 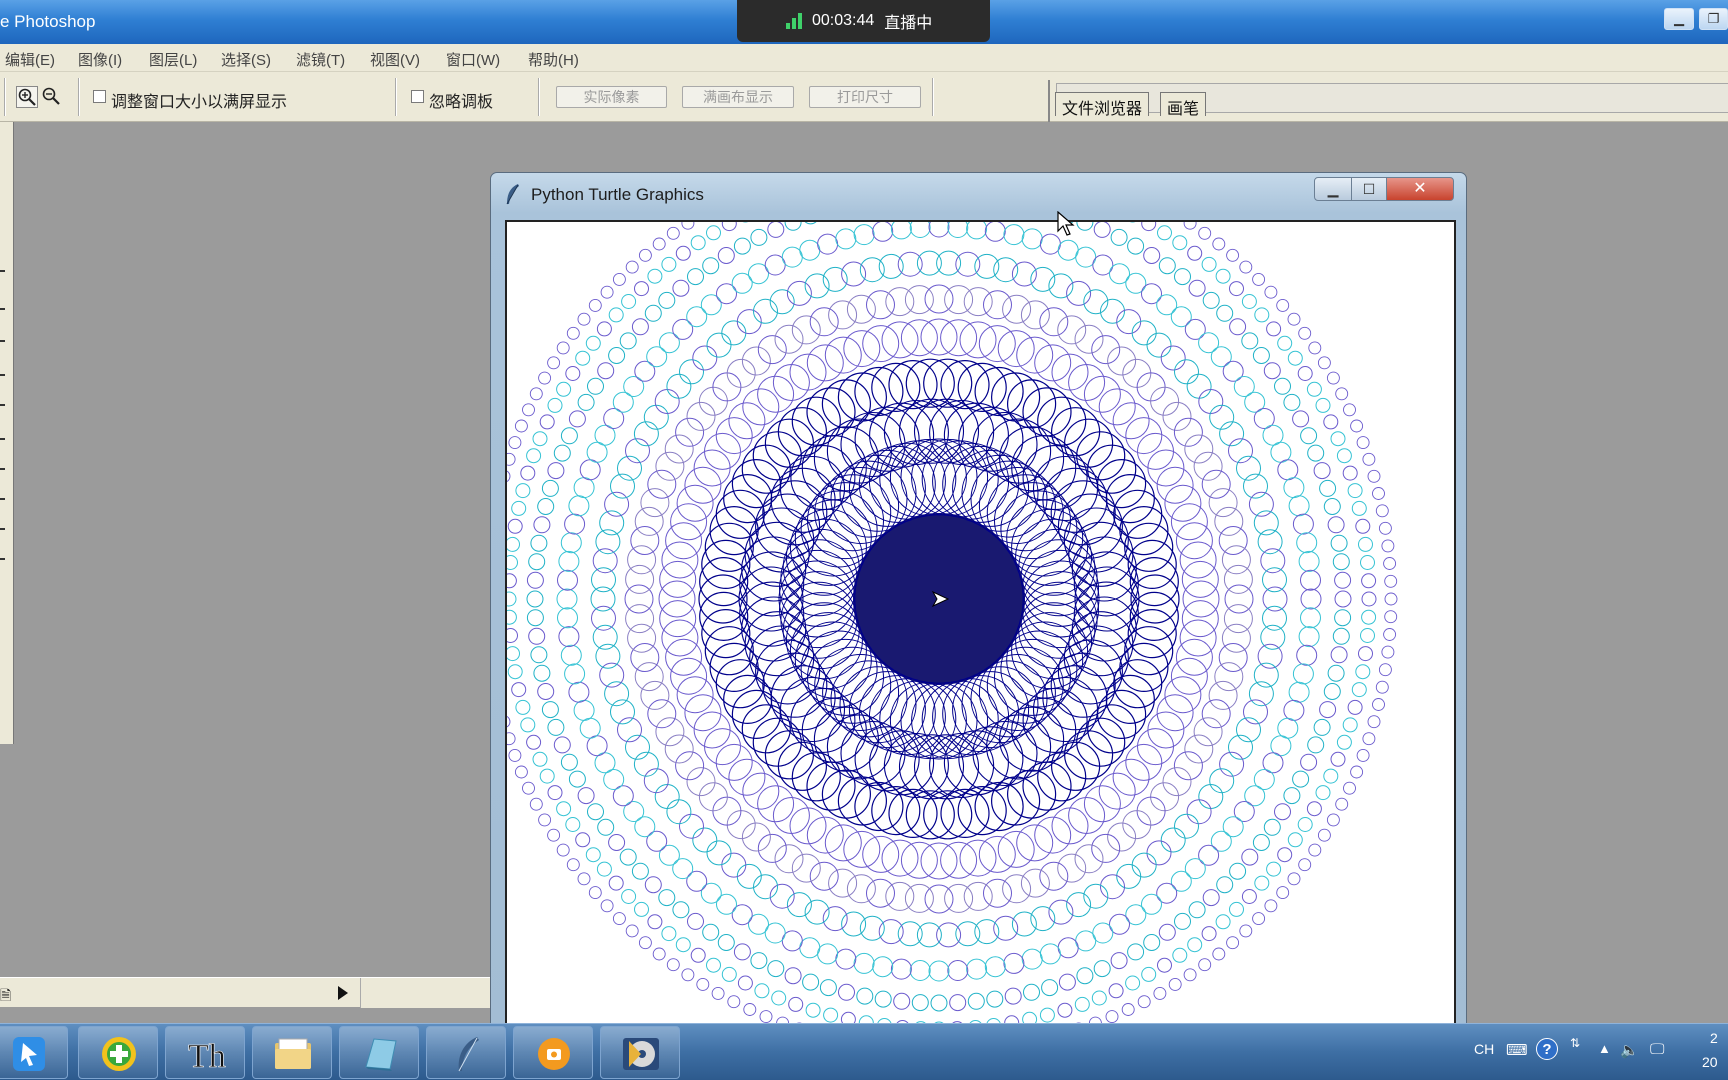 What do you see at coordinates (99, 96) in the screenshot?
I see `resize-window-checkbox` at bounding box center [99, 96].